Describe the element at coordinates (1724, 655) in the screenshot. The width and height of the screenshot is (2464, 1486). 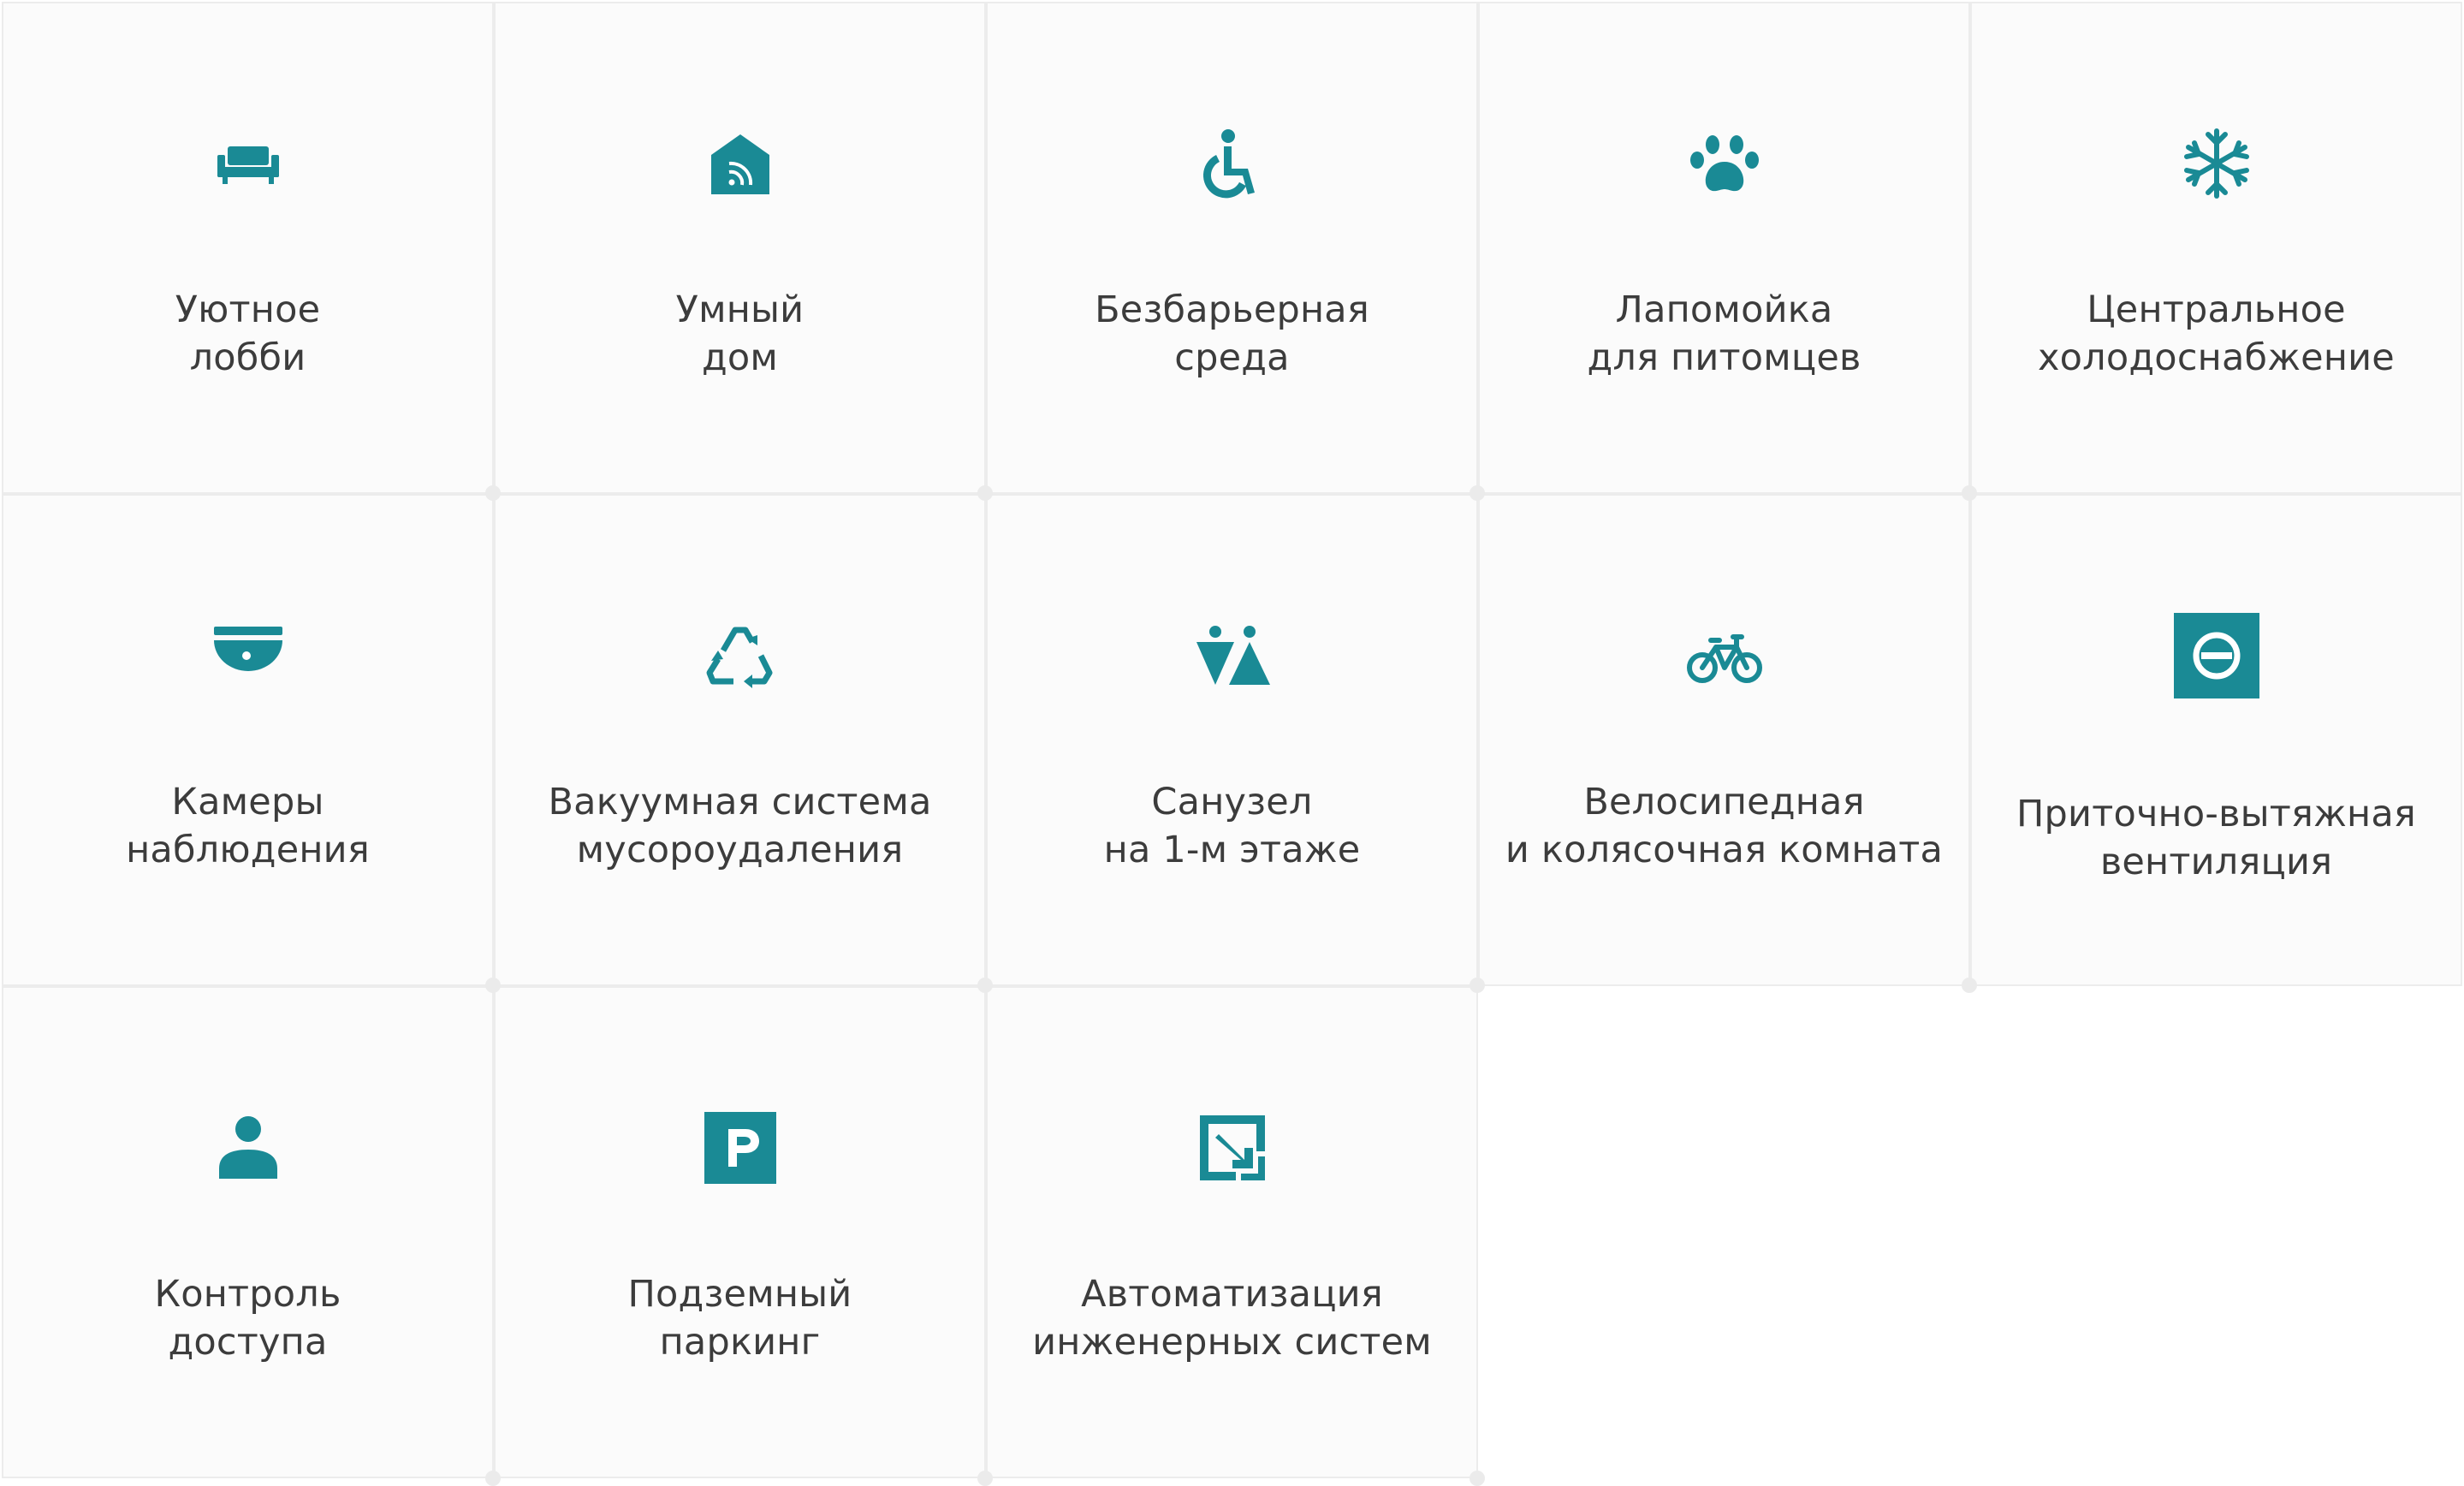
I see `bicycle-icon` at that location.